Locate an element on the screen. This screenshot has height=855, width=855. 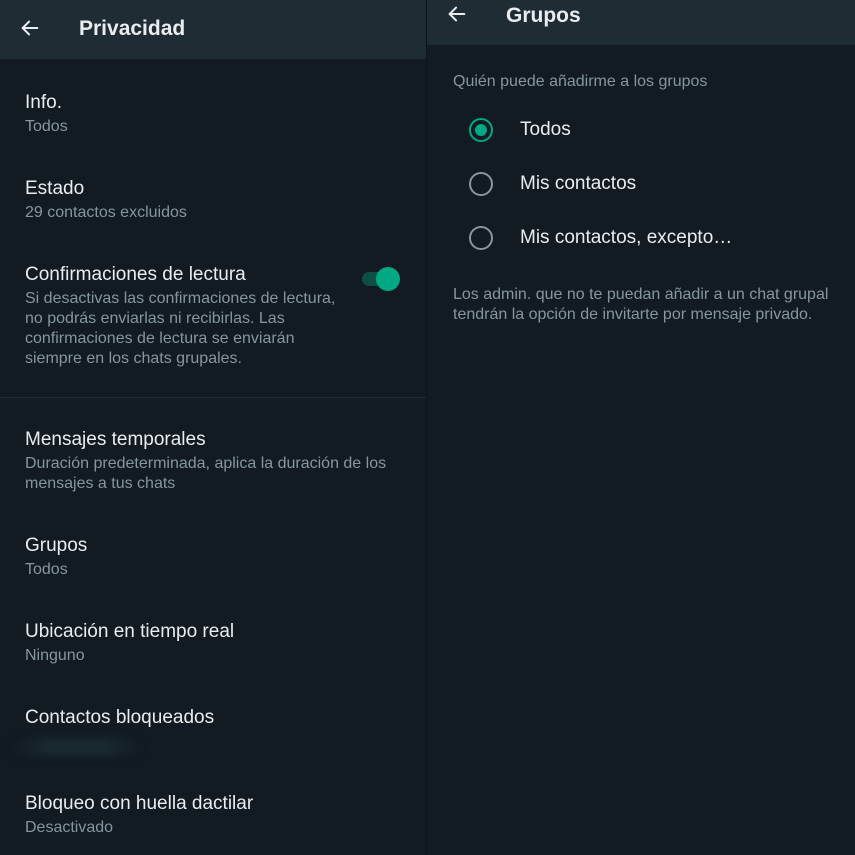
toggle-thumb is located at coordinates (388, 279).